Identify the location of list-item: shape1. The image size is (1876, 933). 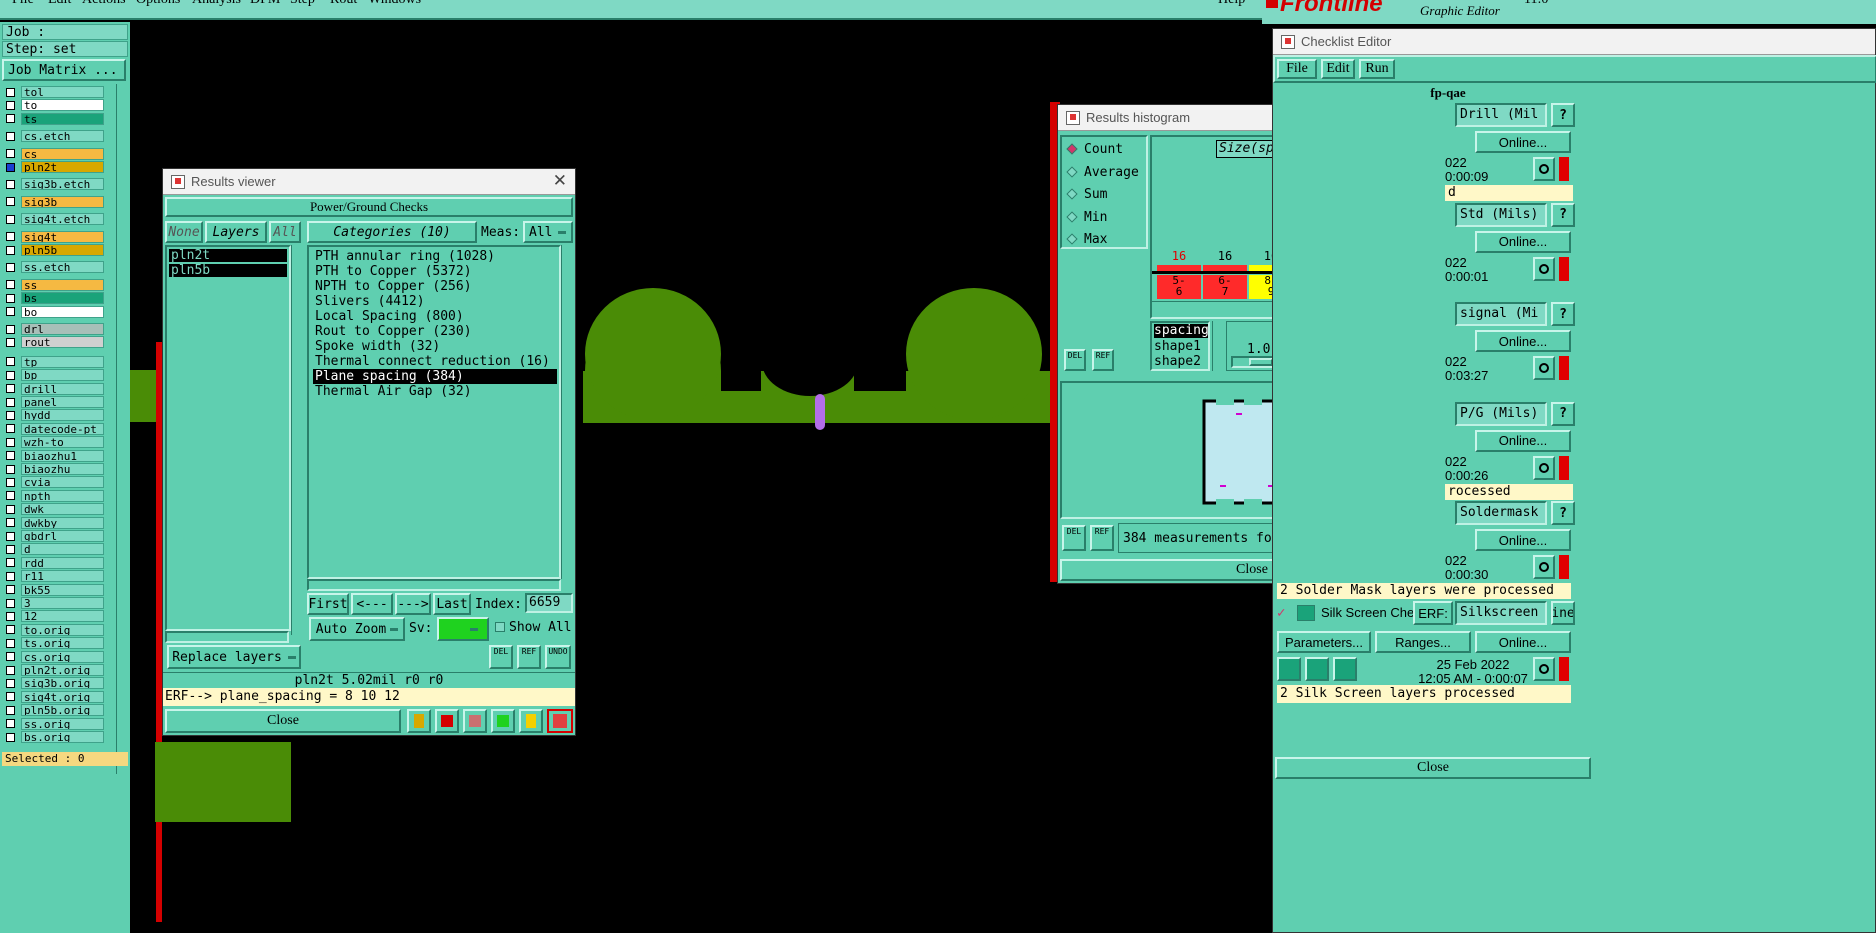
(1177, 347).